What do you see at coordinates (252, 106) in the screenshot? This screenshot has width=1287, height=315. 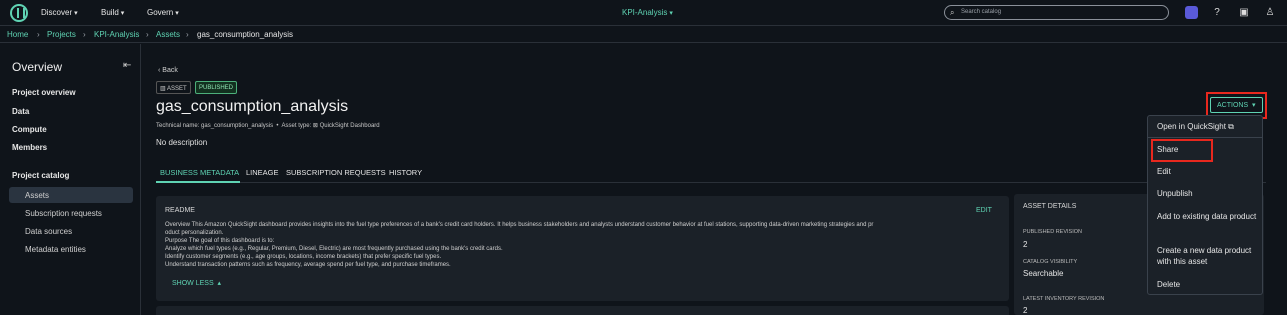 I see `page-title: gas_consumption_analysis` at bounding box center [252, 106].